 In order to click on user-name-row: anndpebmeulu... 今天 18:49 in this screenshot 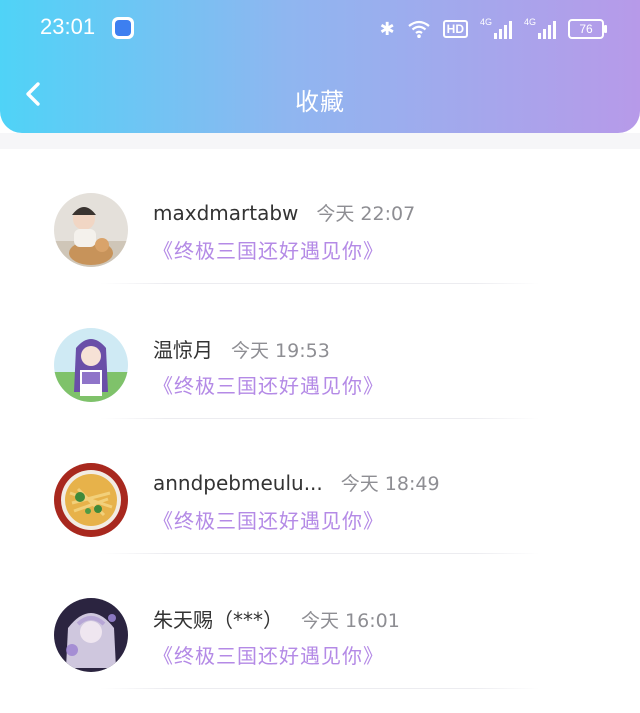, I will do `click(296, 482)`.